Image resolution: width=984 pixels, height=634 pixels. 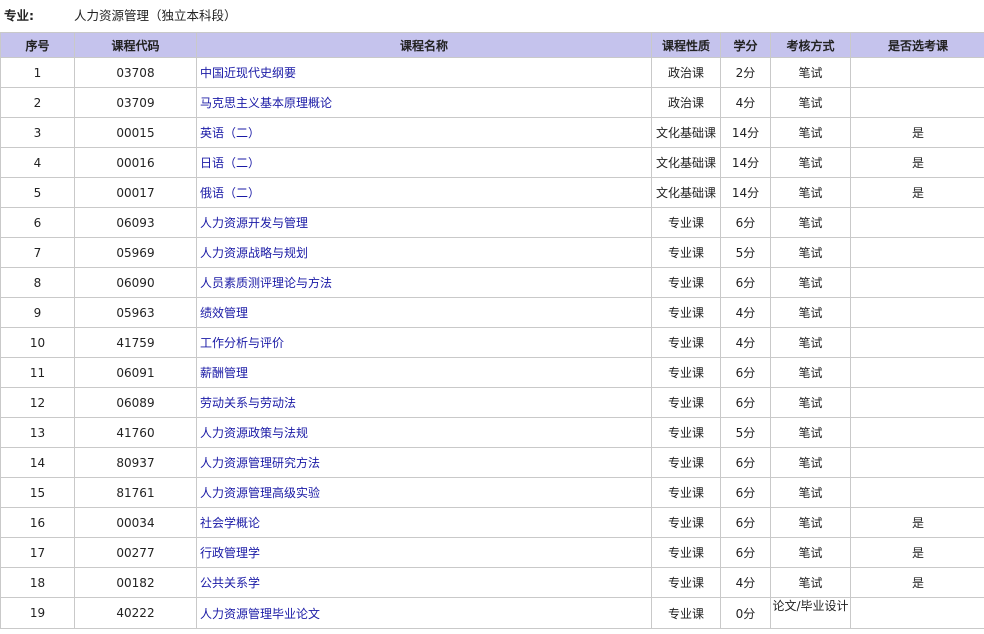 I want to click on header-type: 课程性质, so click(x=686, y=45).